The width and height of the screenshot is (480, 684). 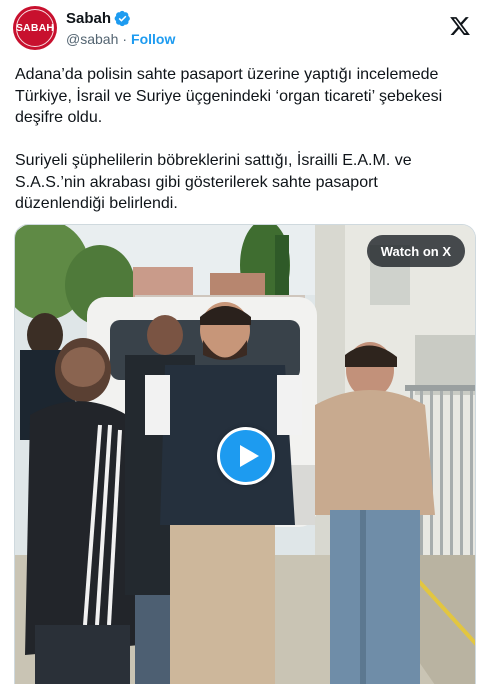 I want to click on x-logo-icon, so click(x=460, y=26).